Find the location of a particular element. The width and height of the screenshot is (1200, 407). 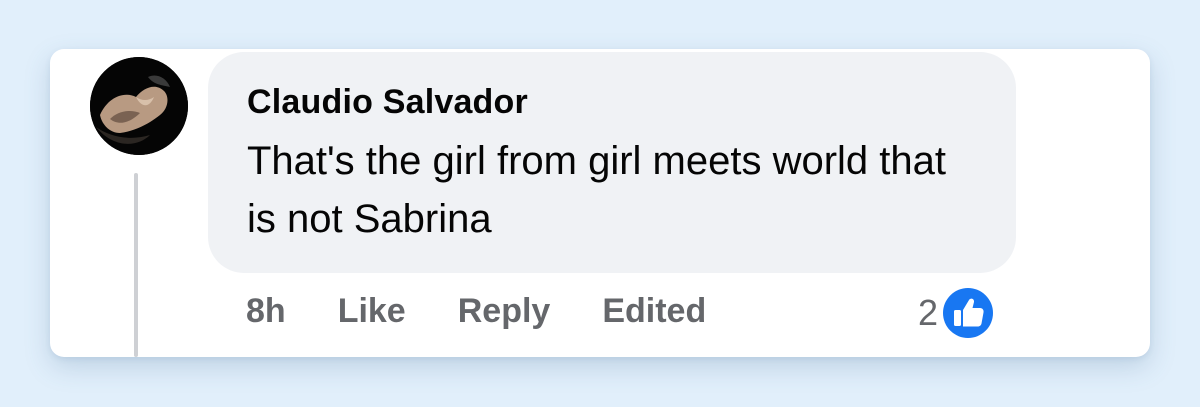

timestamp-link: 8h is located at coordinates (266, 311).